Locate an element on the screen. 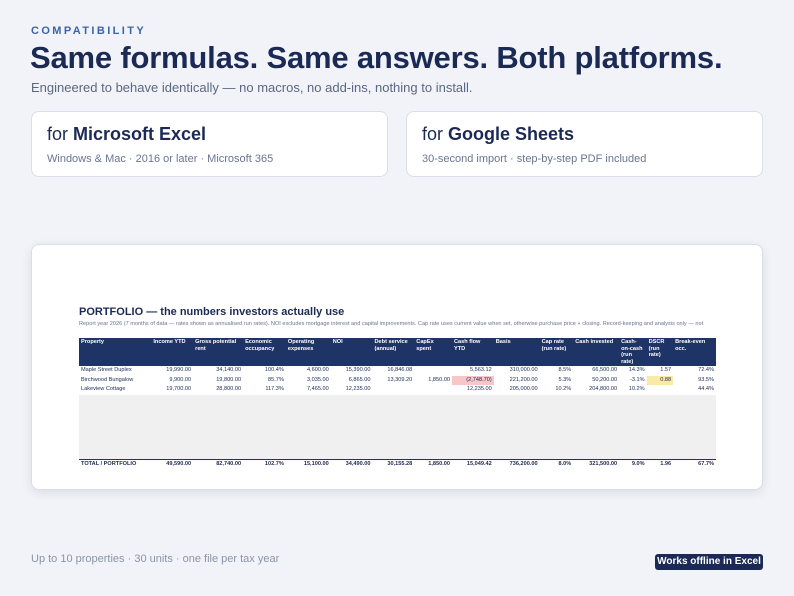 This screenshot has width=794, height=596. table-cell: 1.57 is located at coordinates (660, 371).